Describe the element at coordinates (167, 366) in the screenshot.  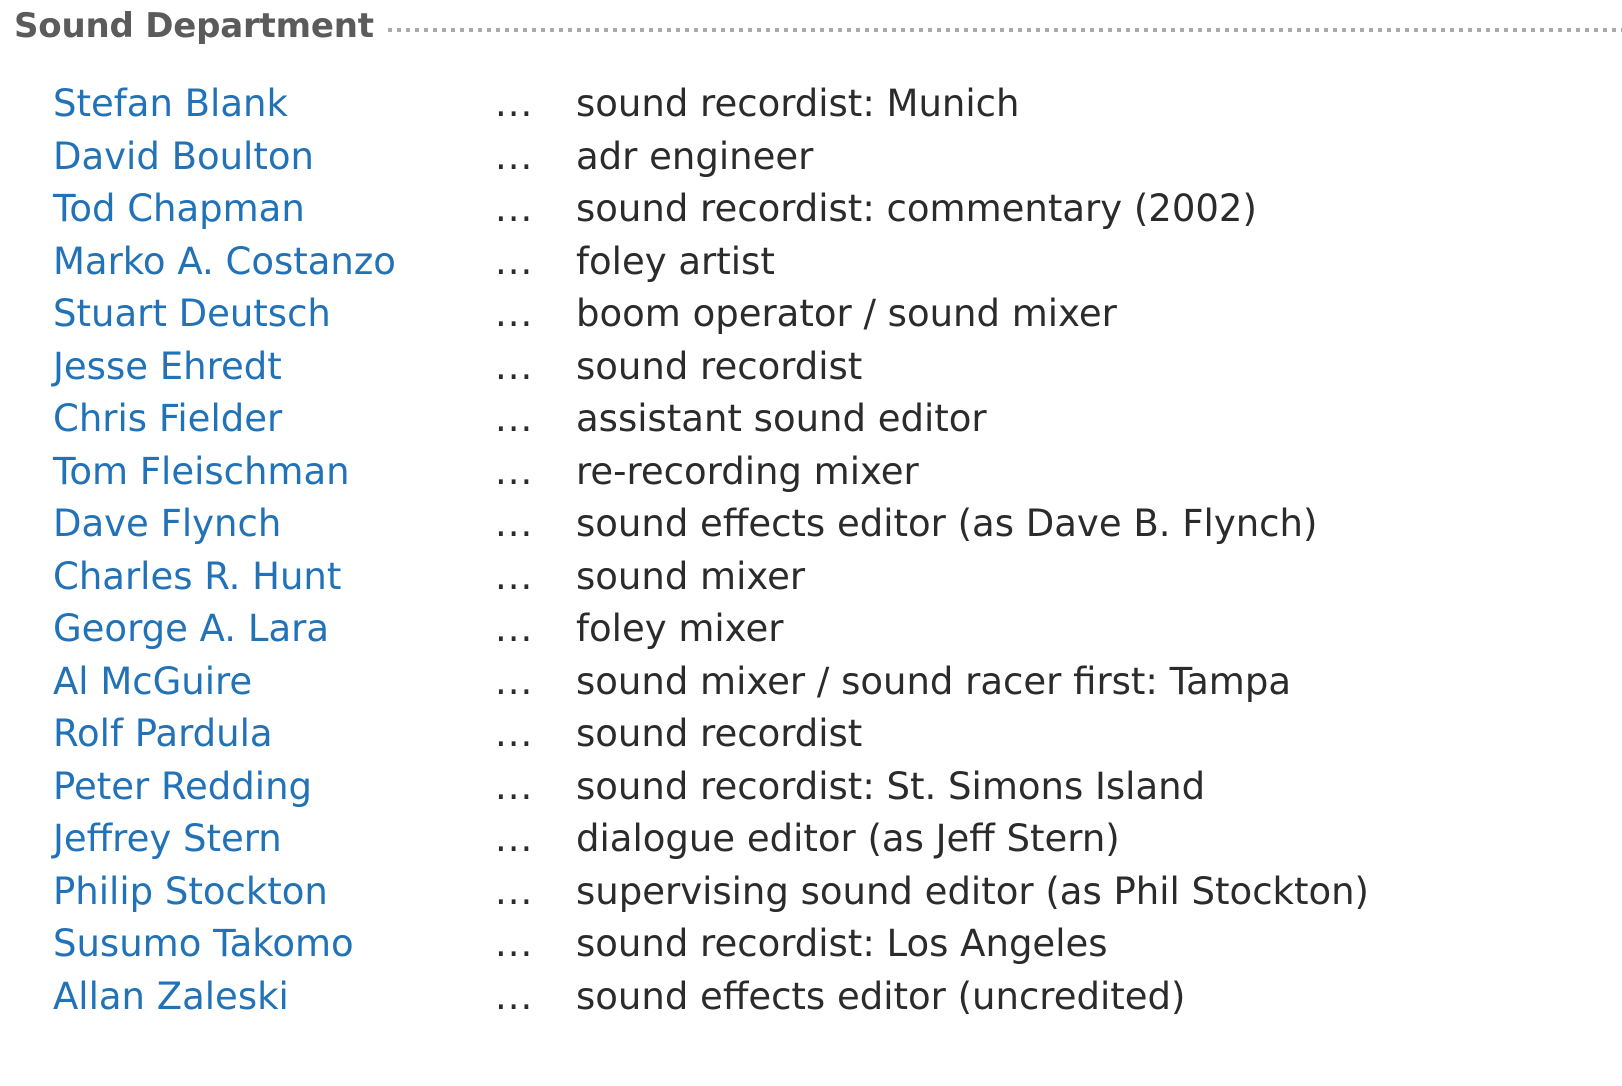
I see `credit-name-link: Jesse Ehredt` at that location.